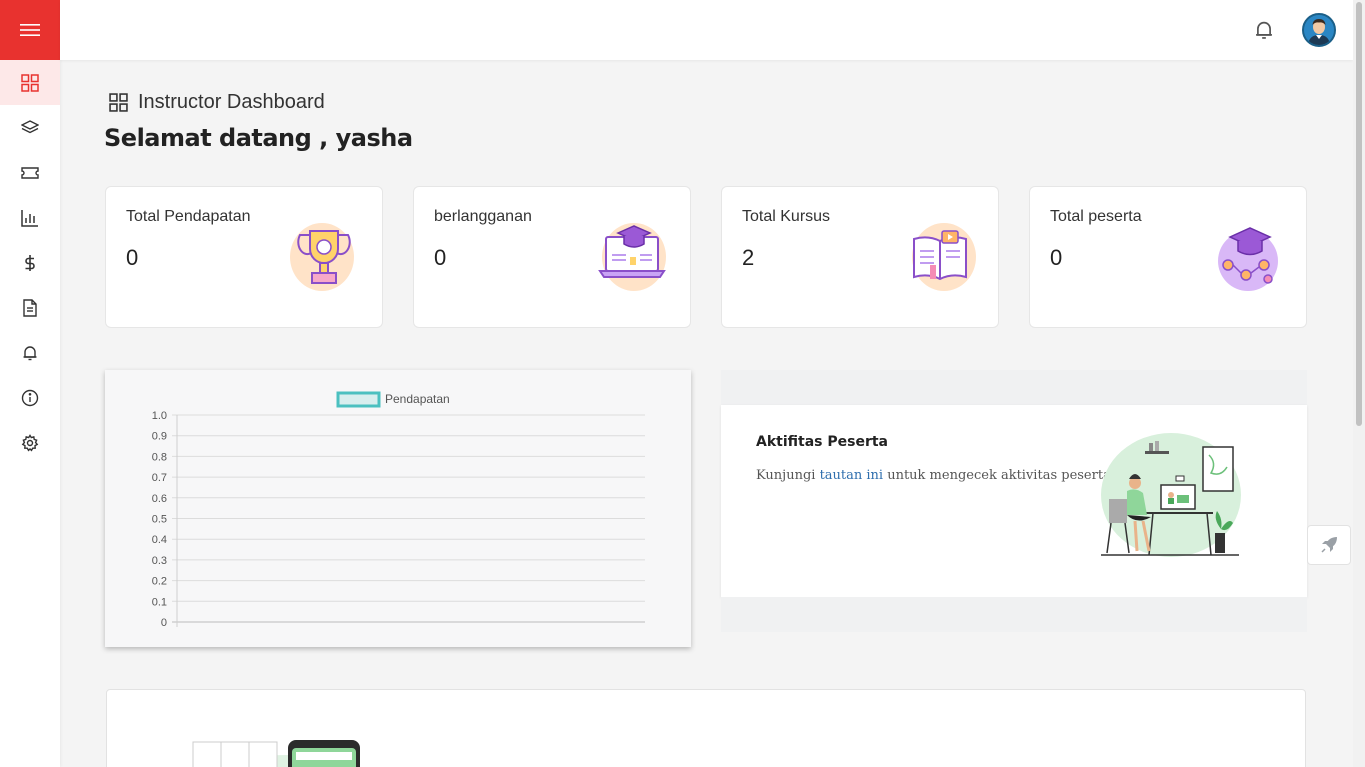 Image resolution: width=1365 pixels, height=767 pixels. I want to click on sidebar-item-dashboard, so click(30, 82).